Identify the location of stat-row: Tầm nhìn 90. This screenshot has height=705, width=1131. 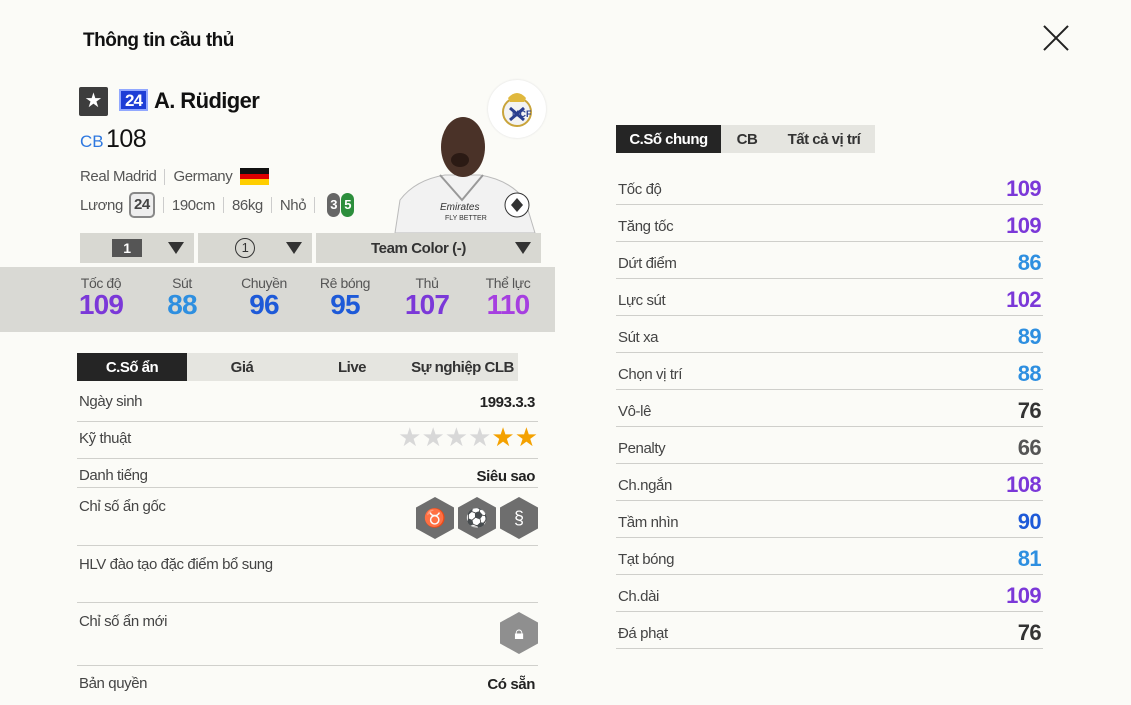
(829, 519).